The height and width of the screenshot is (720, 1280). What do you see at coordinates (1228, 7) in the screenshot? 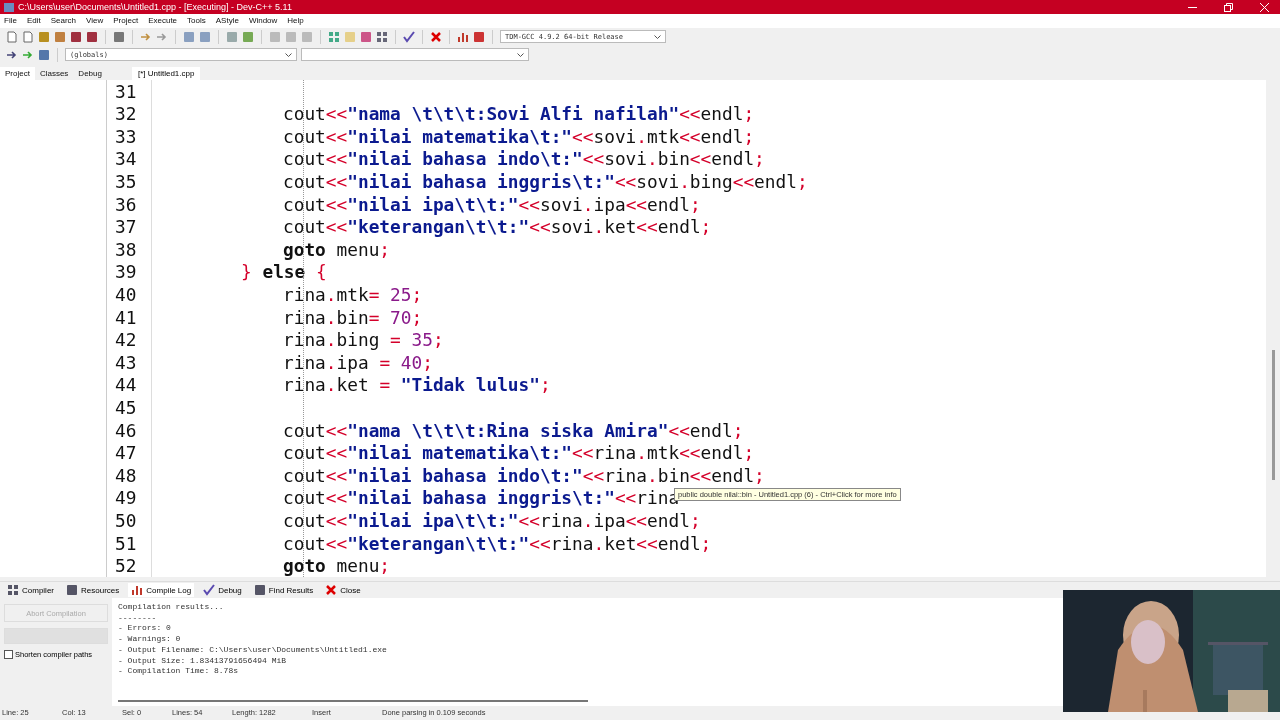
I see `restore-button` at bounding box center [1228, 7].